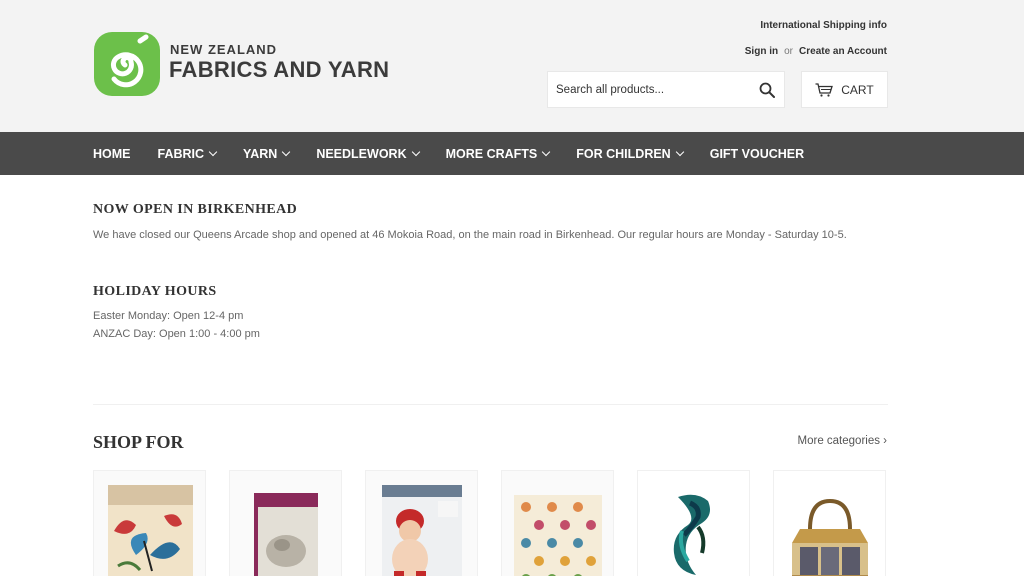 This screenshot has height=576, width=1024. I want to click on nav-label: FABRIC, so click(181, 153).